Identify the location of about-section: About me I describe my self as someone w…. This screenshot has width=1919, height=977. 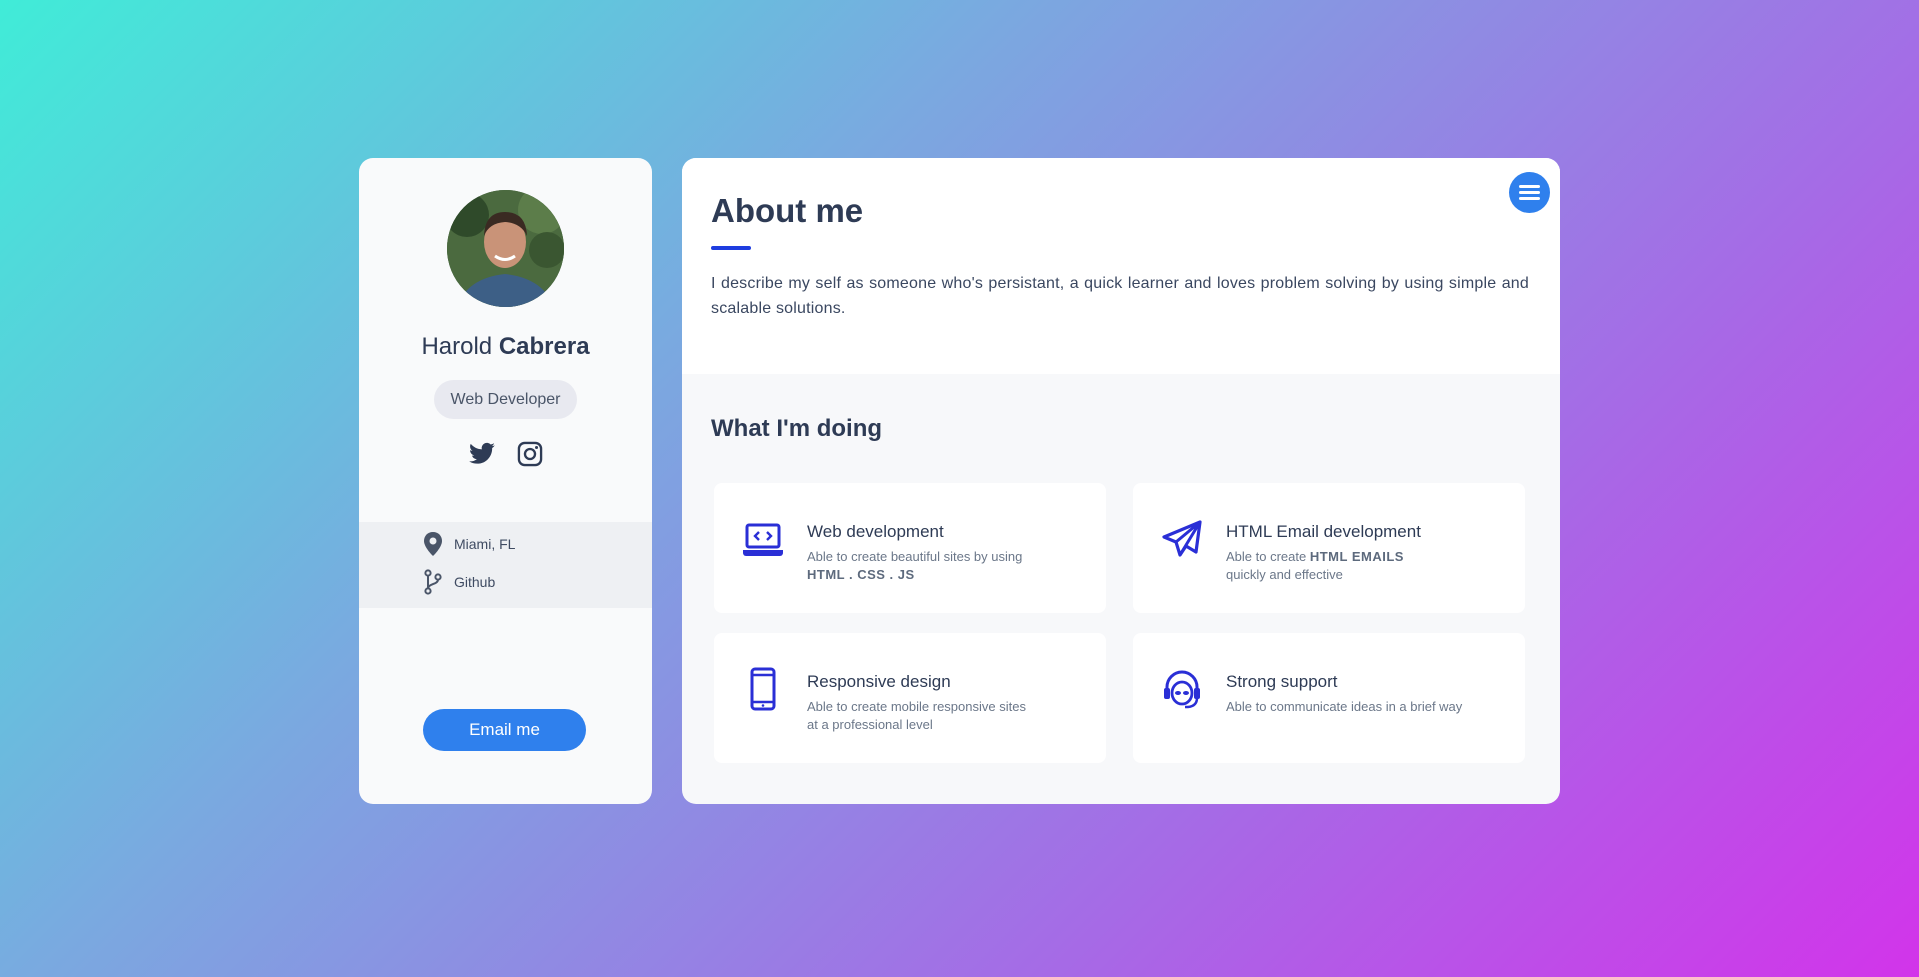
(1121, 266).